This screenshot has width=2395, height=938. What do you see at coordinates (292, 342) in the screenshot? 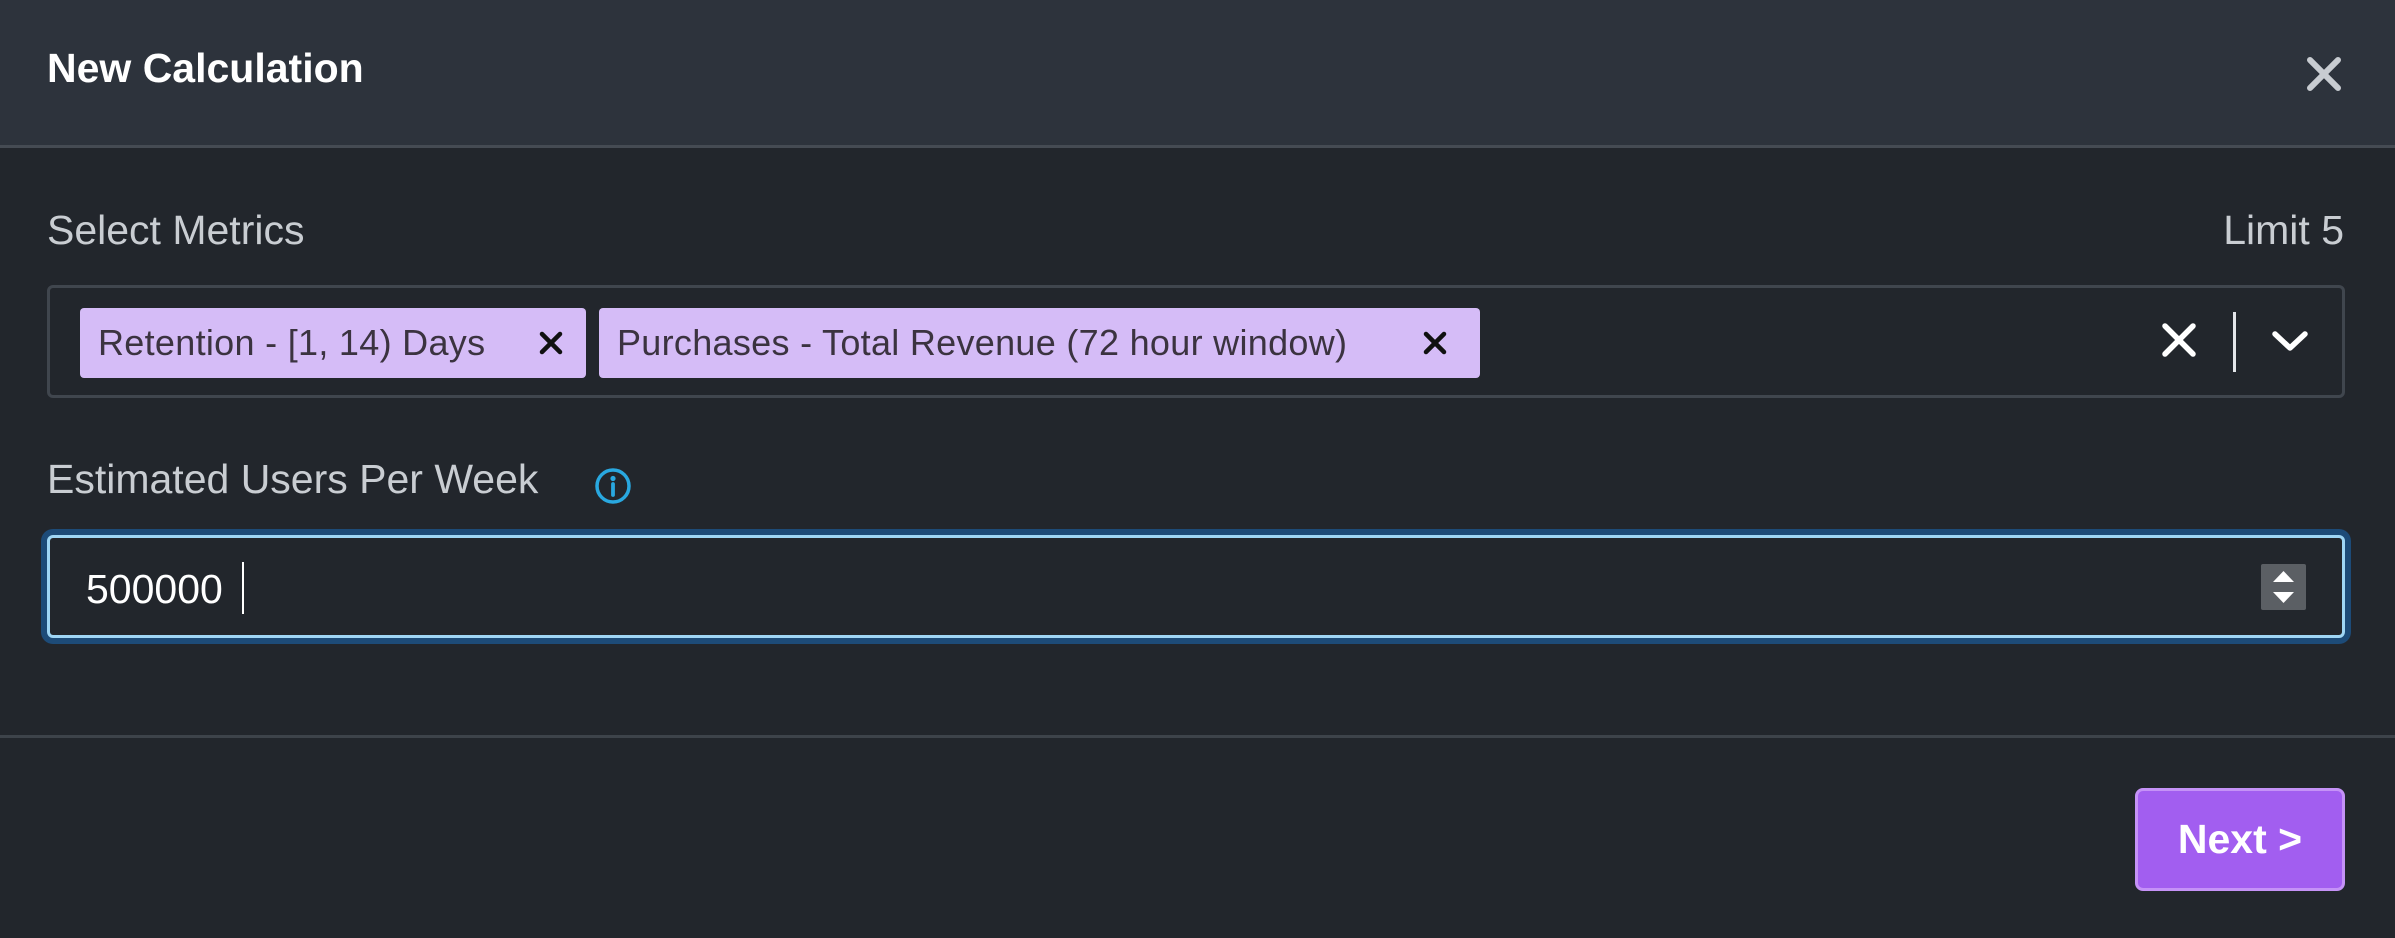
I see `metric-chip-label: Retention - [1, 14) Days` at bounding box center [292, 342].